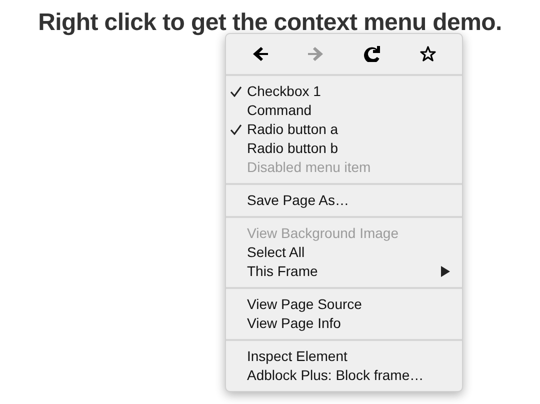 The image size is (540, 404). Describe the element at coordinates (344, 356) in the screenshot. I see `menu-item: Inspect Element` at that location.